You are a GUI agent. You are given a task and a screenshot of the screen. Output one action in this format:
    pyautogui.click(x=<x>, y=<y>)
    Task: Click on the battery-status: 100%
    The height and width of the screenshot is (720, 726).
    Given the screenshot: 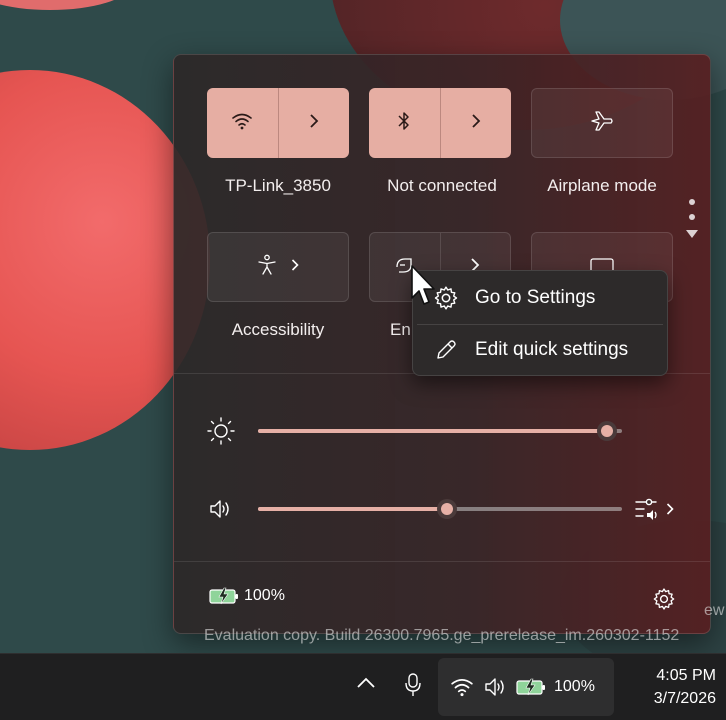 What is the action you would take?
    pyautogui.click(x=247, y=596)
    